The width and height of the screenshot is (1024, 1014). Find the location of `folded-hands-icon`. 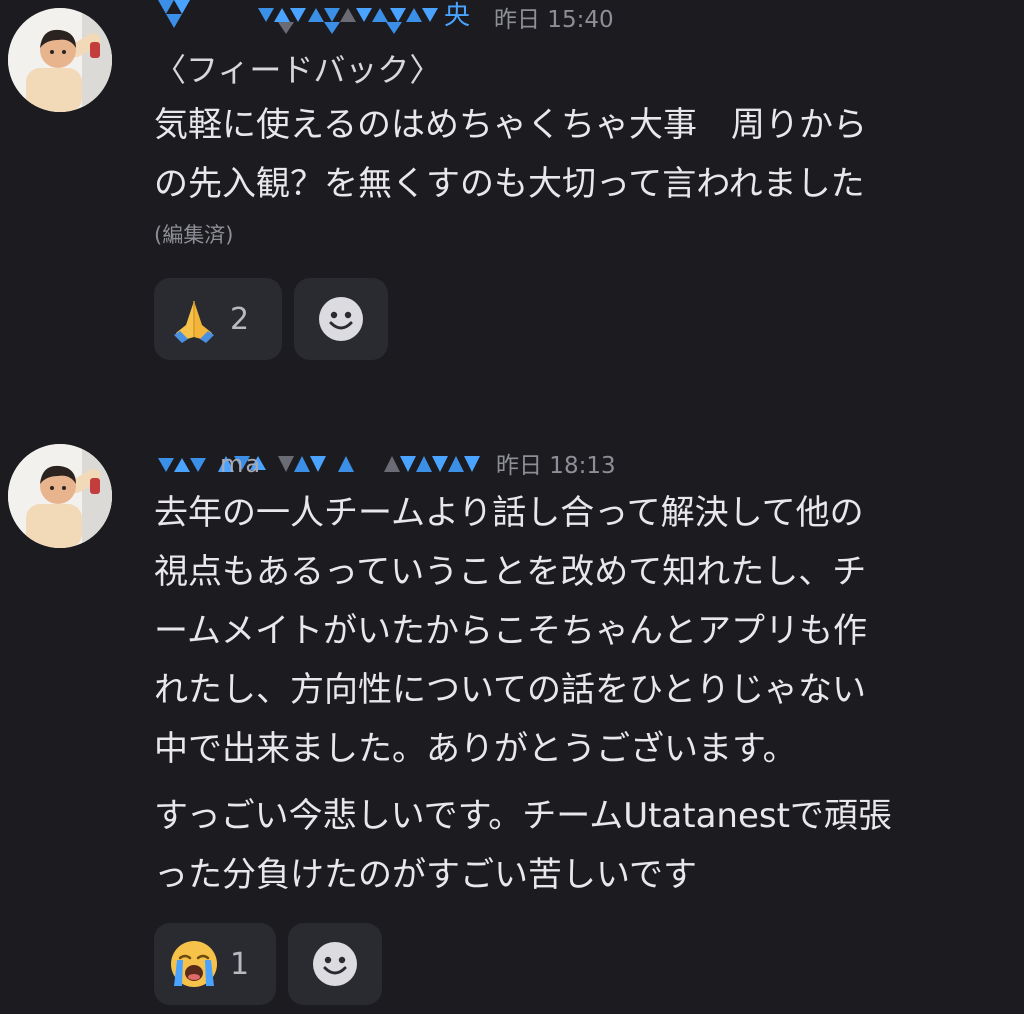

folded-hands-icon is located at coordinates (194, 322).